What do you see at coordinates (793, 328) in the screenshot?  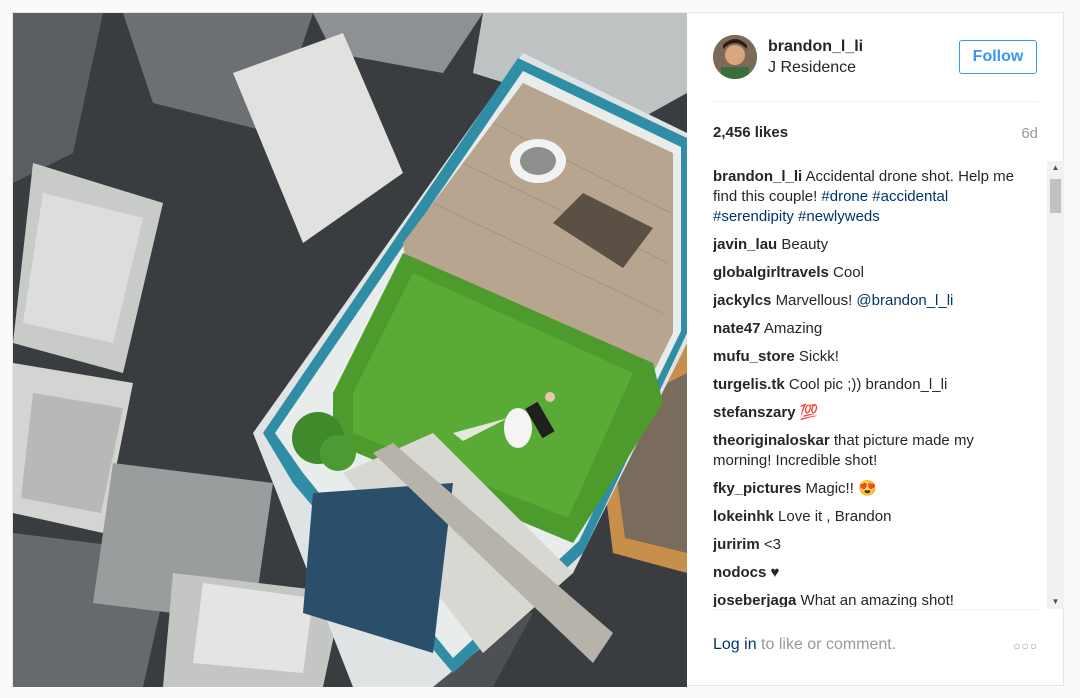 I see `comment-text: Amazing` at bounding box center [793, 328].